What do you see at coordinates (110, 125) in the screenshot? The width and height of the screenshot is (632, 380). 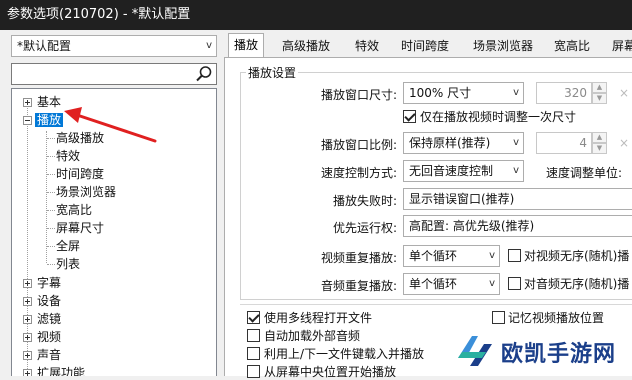 I see `annotation-arrow-icon` at bounding box center [110, 125].